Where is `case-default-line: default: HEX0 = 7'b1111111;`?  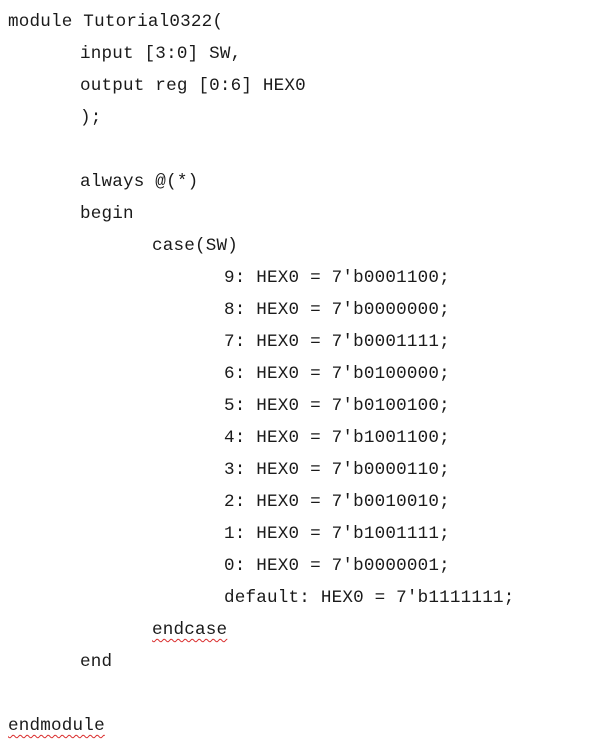
case-default-line: default: HEX0 = 7'b1111111; is located at coordinates (369, 598).